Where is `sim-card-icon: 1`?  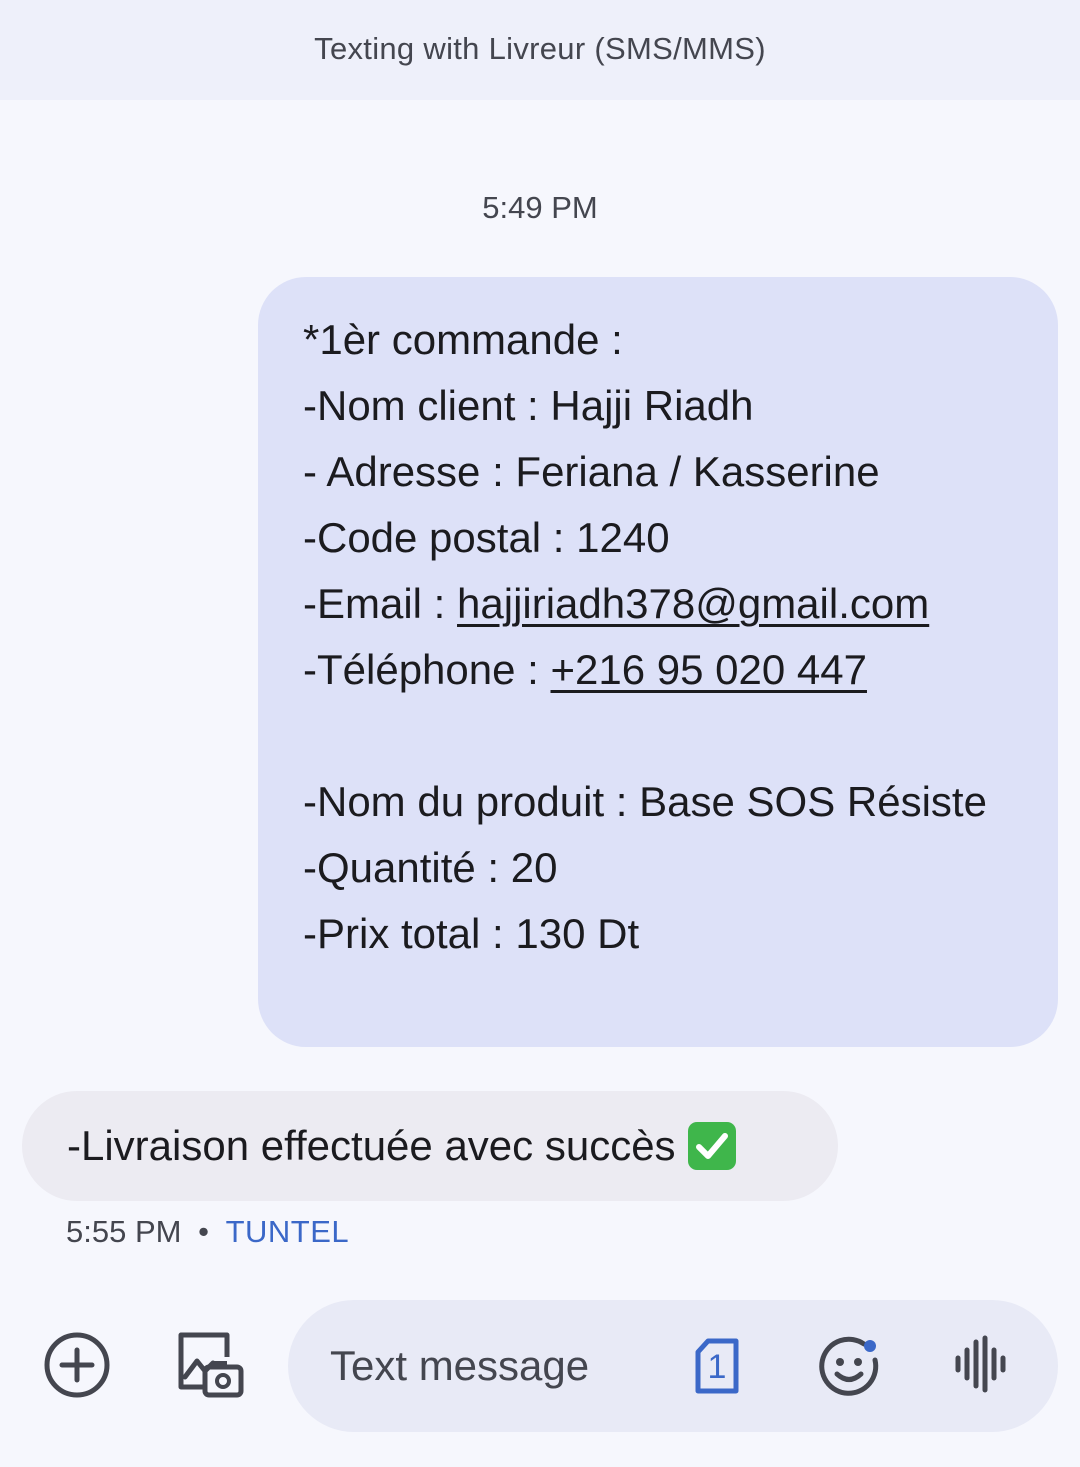 sim-card-icon: 1 is located at coordinates (717, 1366).